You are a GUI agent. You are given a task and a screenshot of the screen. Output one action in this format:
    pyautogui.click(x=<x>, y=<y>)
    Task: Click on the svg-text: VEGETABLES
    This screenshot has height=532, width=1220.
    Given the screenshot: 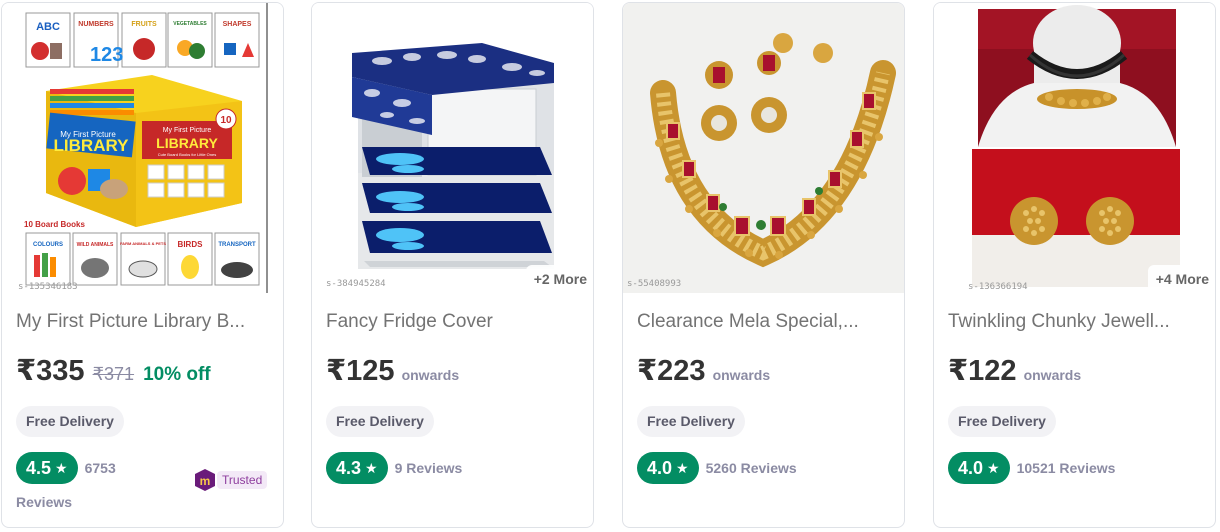 What is the action you would take?
    pyautogui.click(x=190, y=24)
    